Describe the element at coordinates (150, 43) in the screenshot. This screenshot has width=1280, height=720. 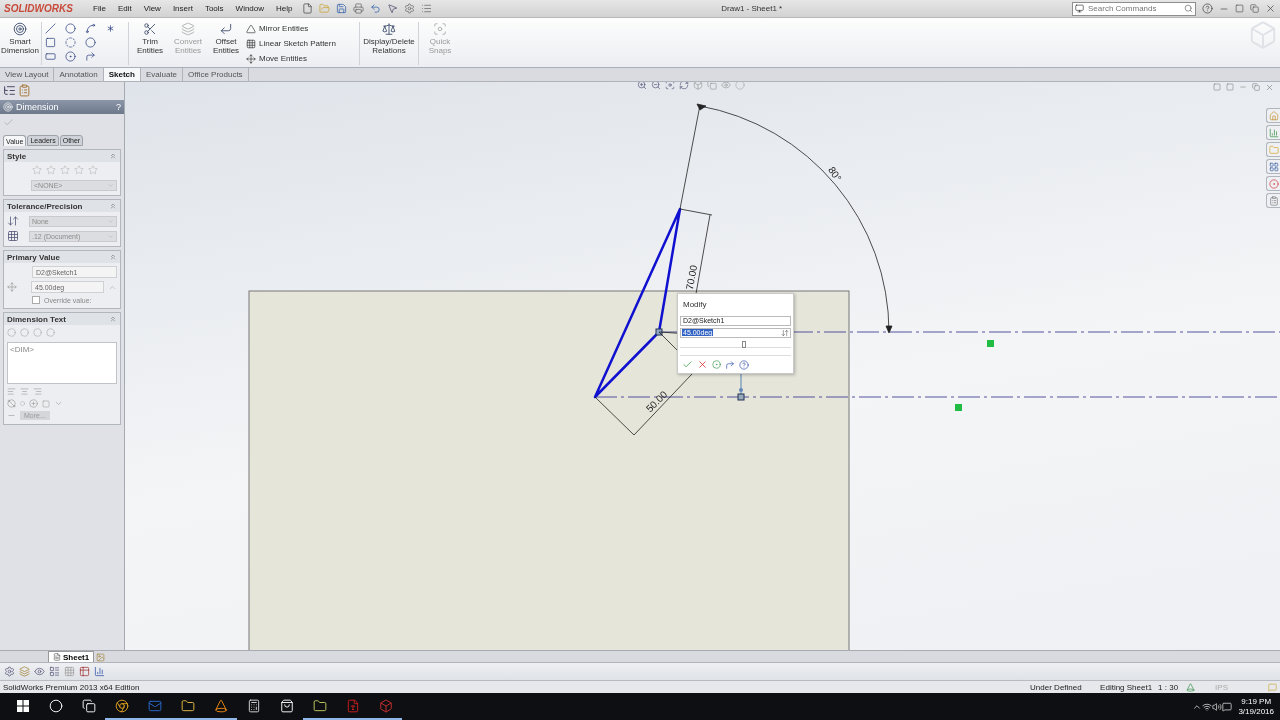
I see `ribbon-button: Trim Entities` at that location.